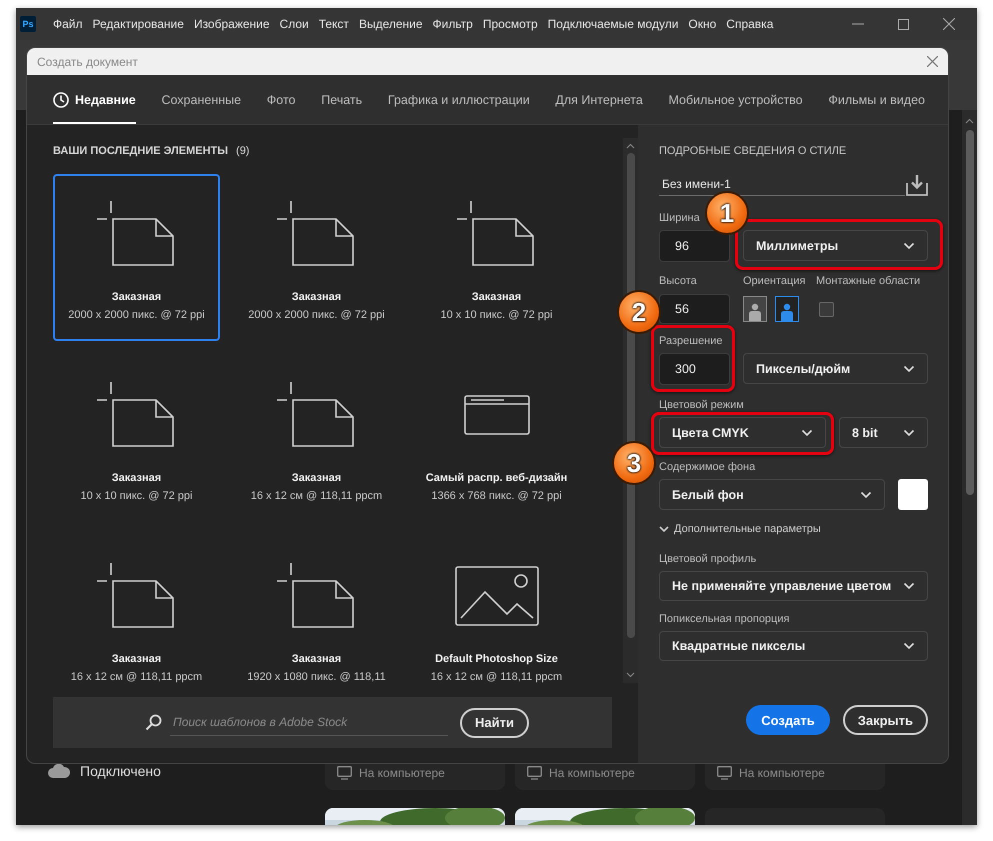 The width and height of the screenshot is (993, 841). What do you see at coordinates (772, 494) in the screenshot?
I see `background-dropdown: Белый фон` at bounding box center [772, 494].